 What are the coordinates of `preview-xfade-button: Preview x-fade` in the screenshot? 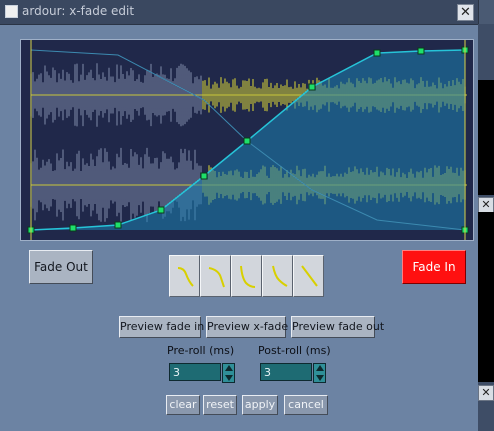 It's located at (247, 327).